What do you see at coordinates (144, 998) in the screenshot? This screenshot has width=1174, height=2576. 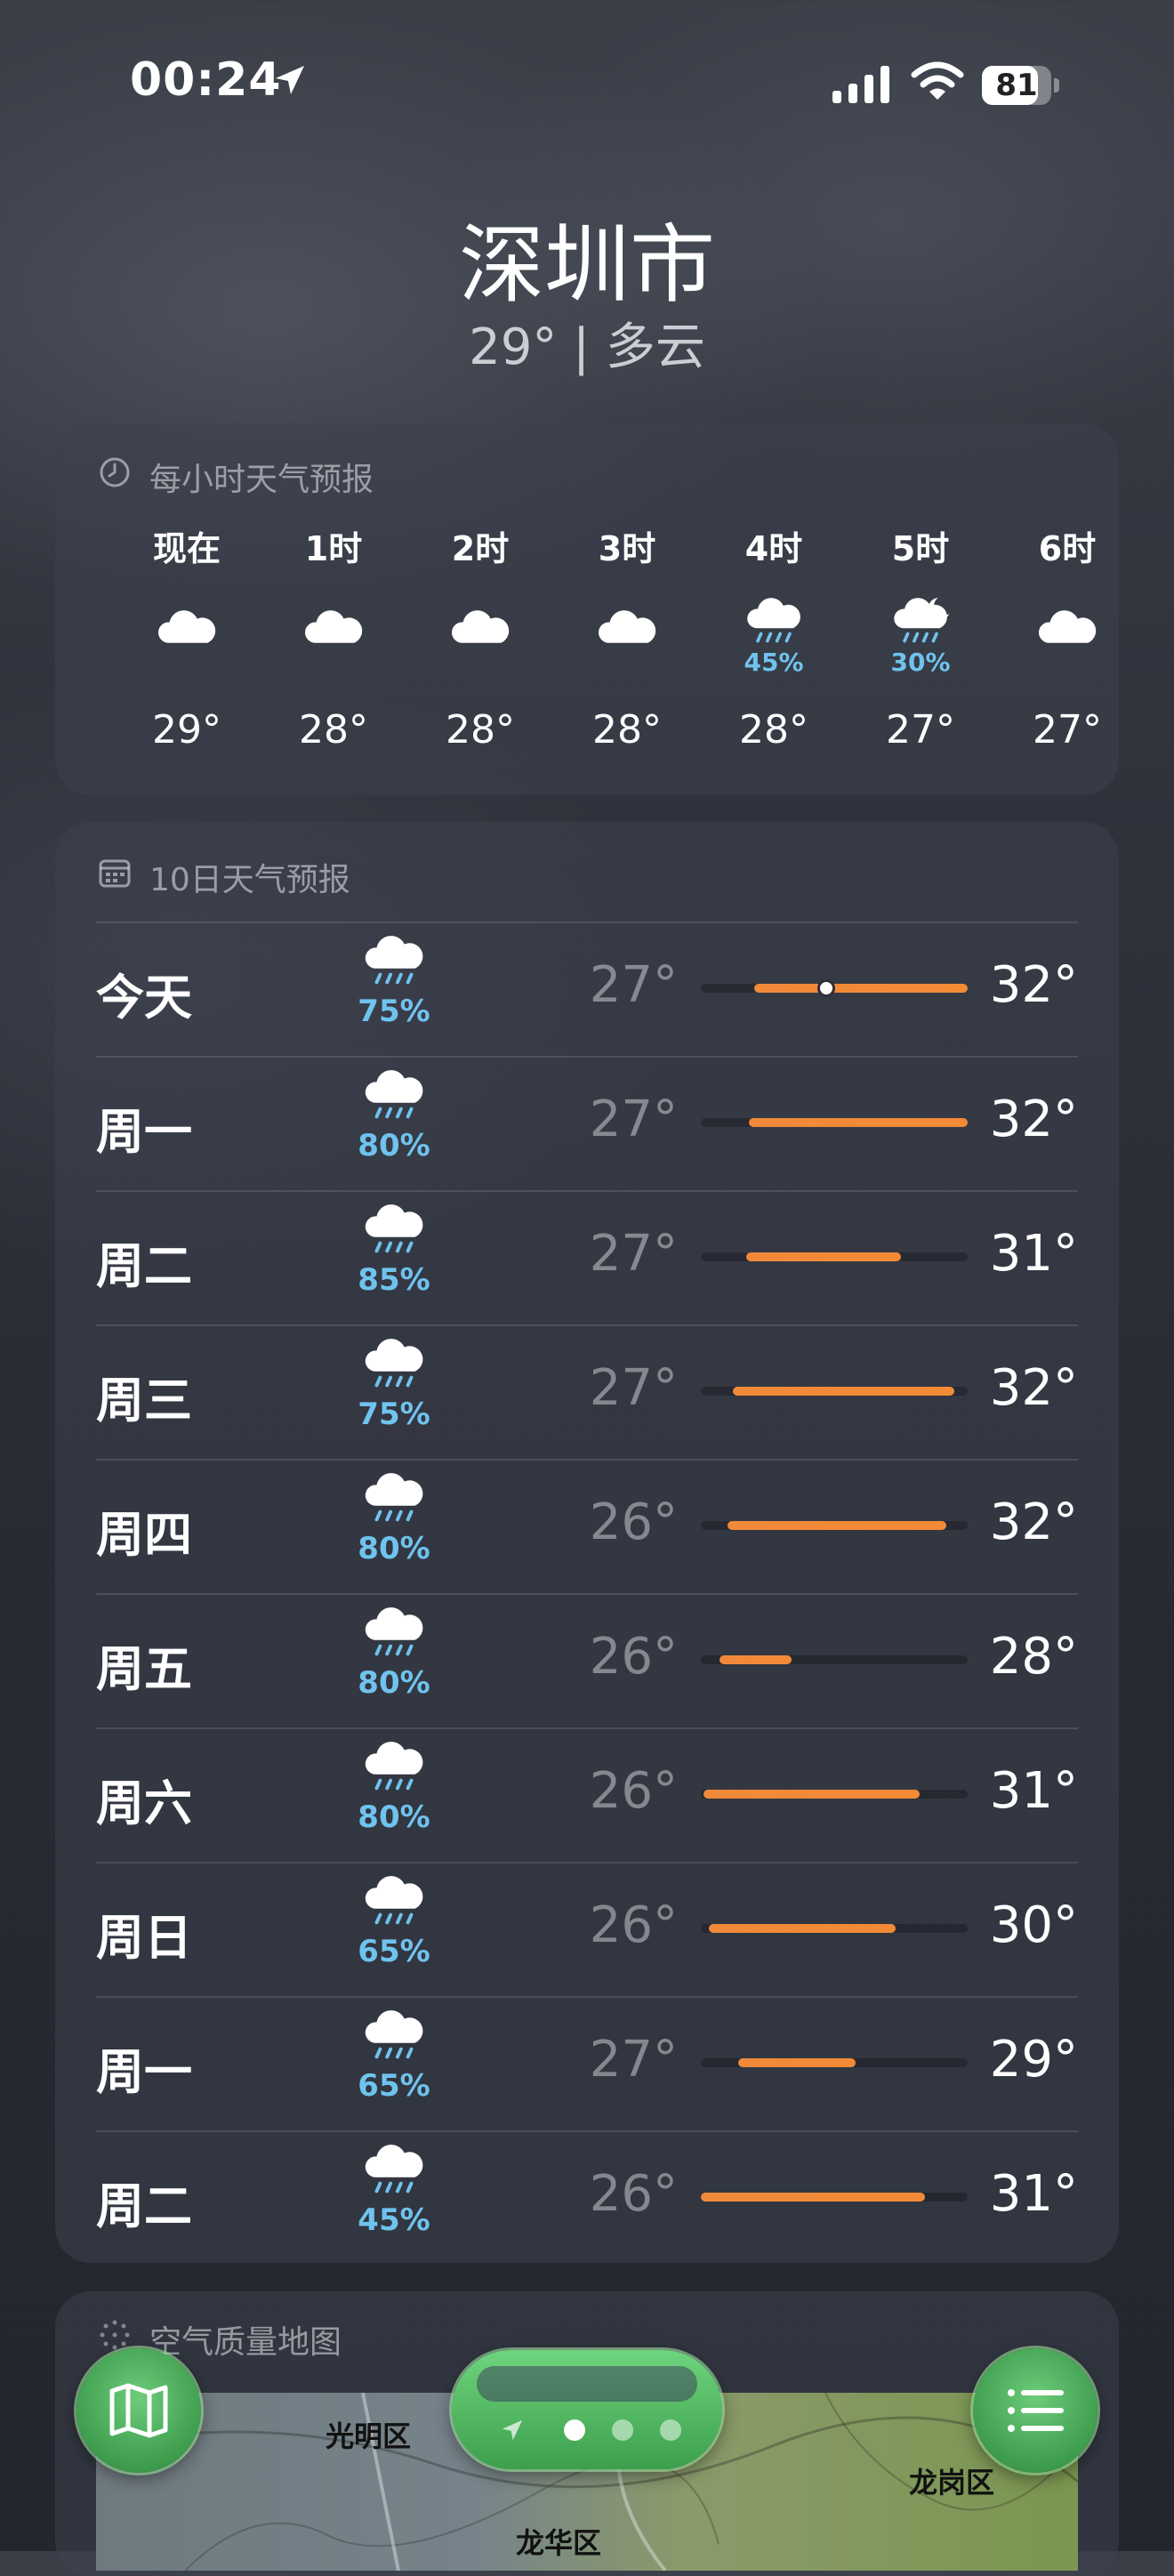 I see `day-label: 今天` at bounding box center [144, 998].